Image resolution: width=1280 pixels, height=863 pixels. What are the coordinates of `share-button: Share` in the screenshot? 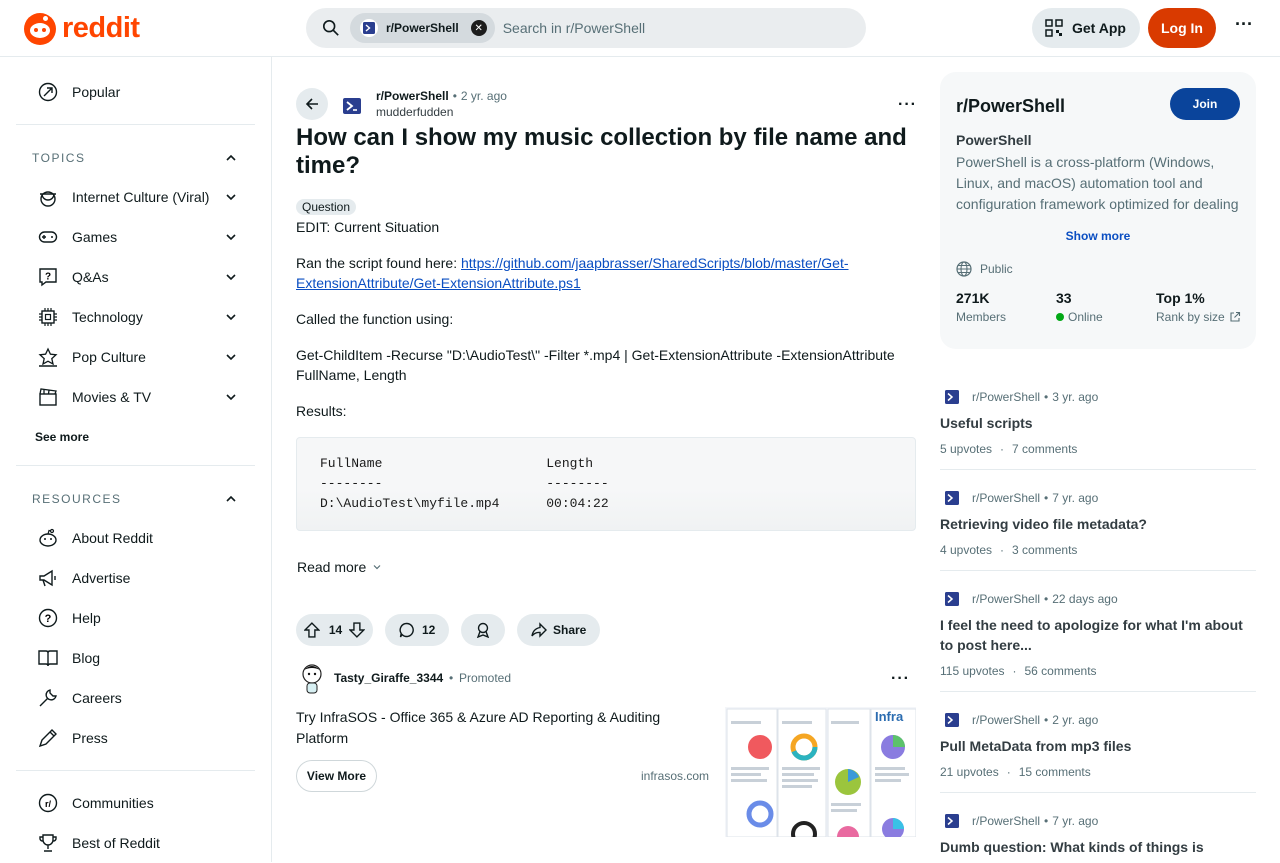 It's located at (558, 630).